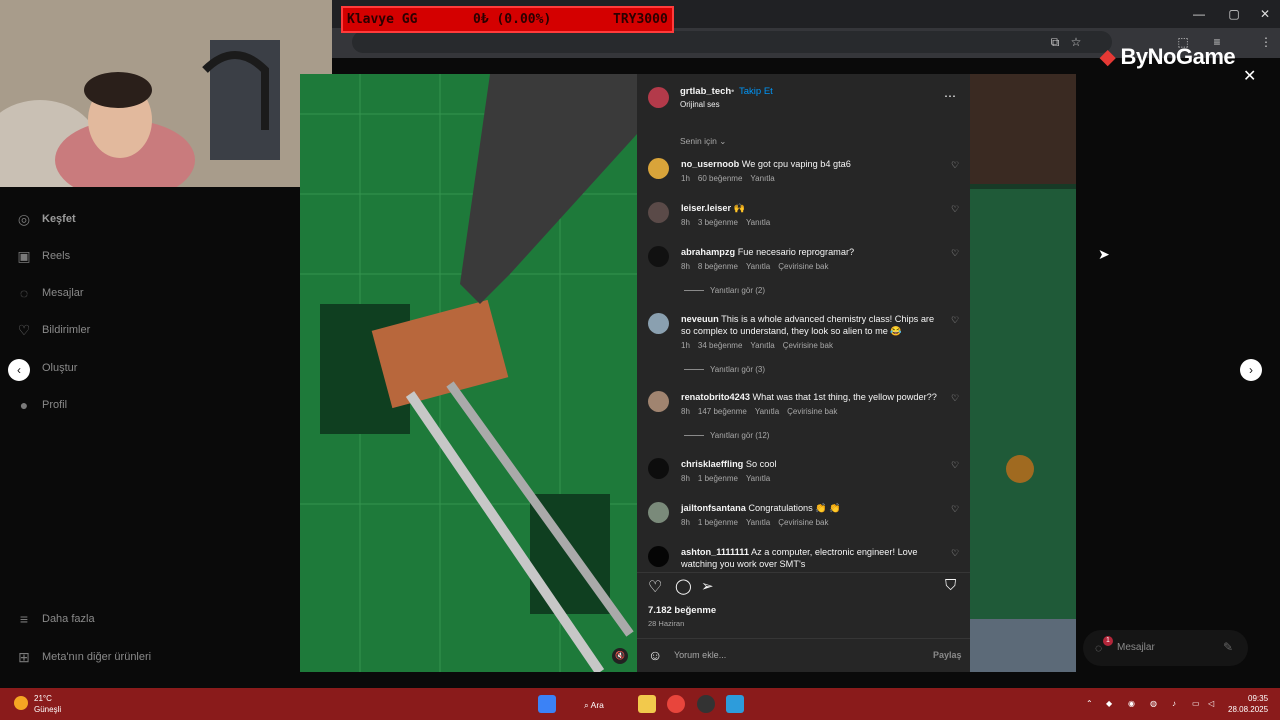 The height and width of the screenshot is (720, 1280). Describe the element at coordinates (703, 141) in the screenshot. I see `sort-dropdown: Senin için ⌄` at that location.